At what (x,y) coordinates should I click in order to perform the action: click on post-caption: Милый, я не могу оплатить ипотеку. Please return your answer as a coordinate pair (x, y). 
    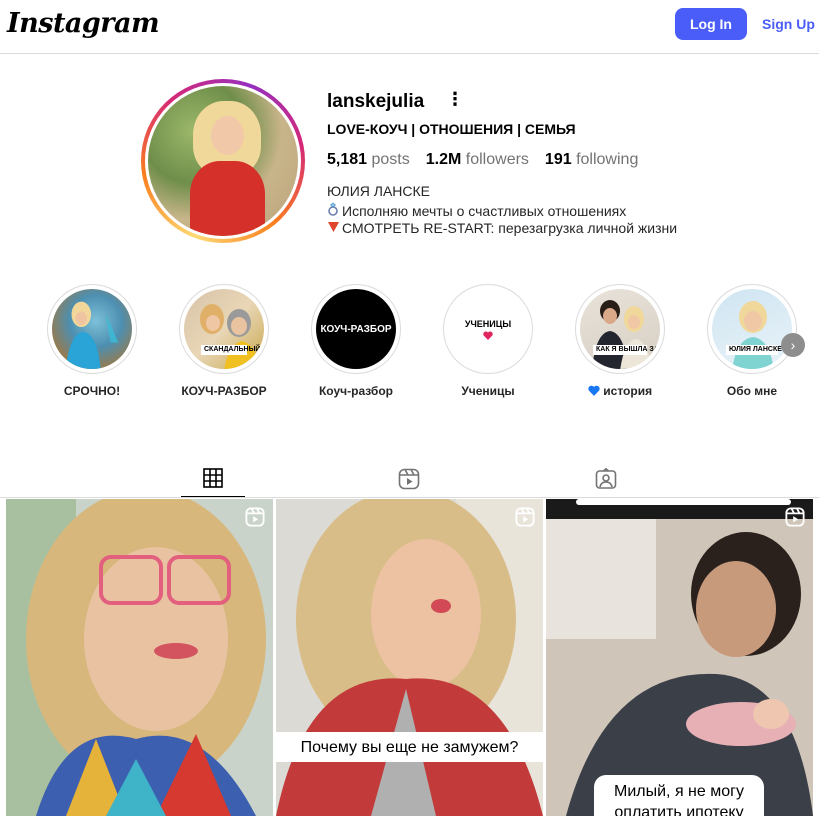
    Looking at the image, I should click on (679, 795).